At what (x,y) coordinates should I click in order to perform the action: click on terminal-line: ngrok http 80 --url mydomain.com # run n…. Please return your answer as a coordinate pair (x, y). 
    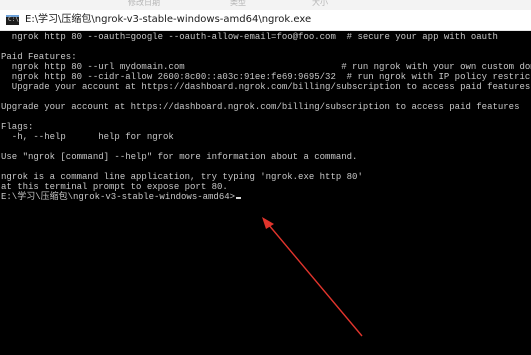
    Looking at the image, I should click on (266, 67).